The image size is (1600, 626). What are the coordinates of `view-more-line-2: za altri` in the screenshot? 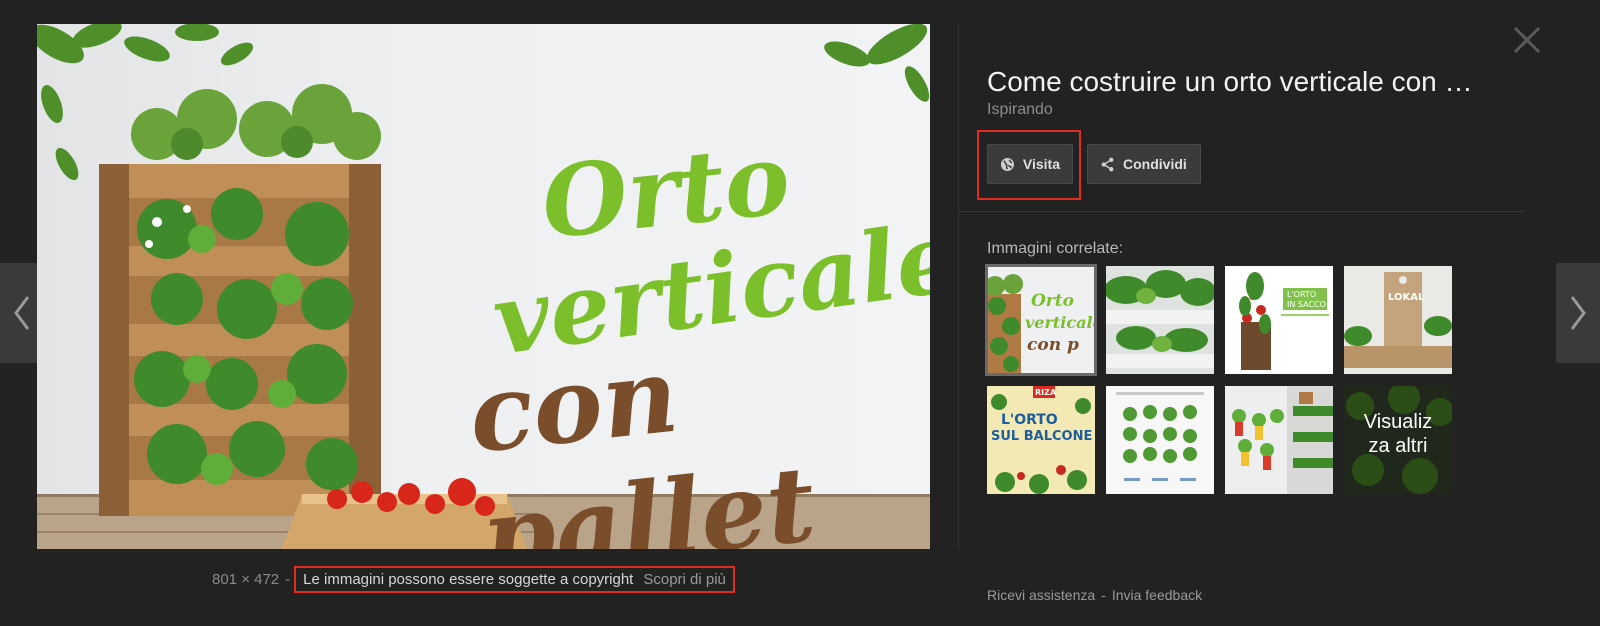 It's located at (1398, 446).